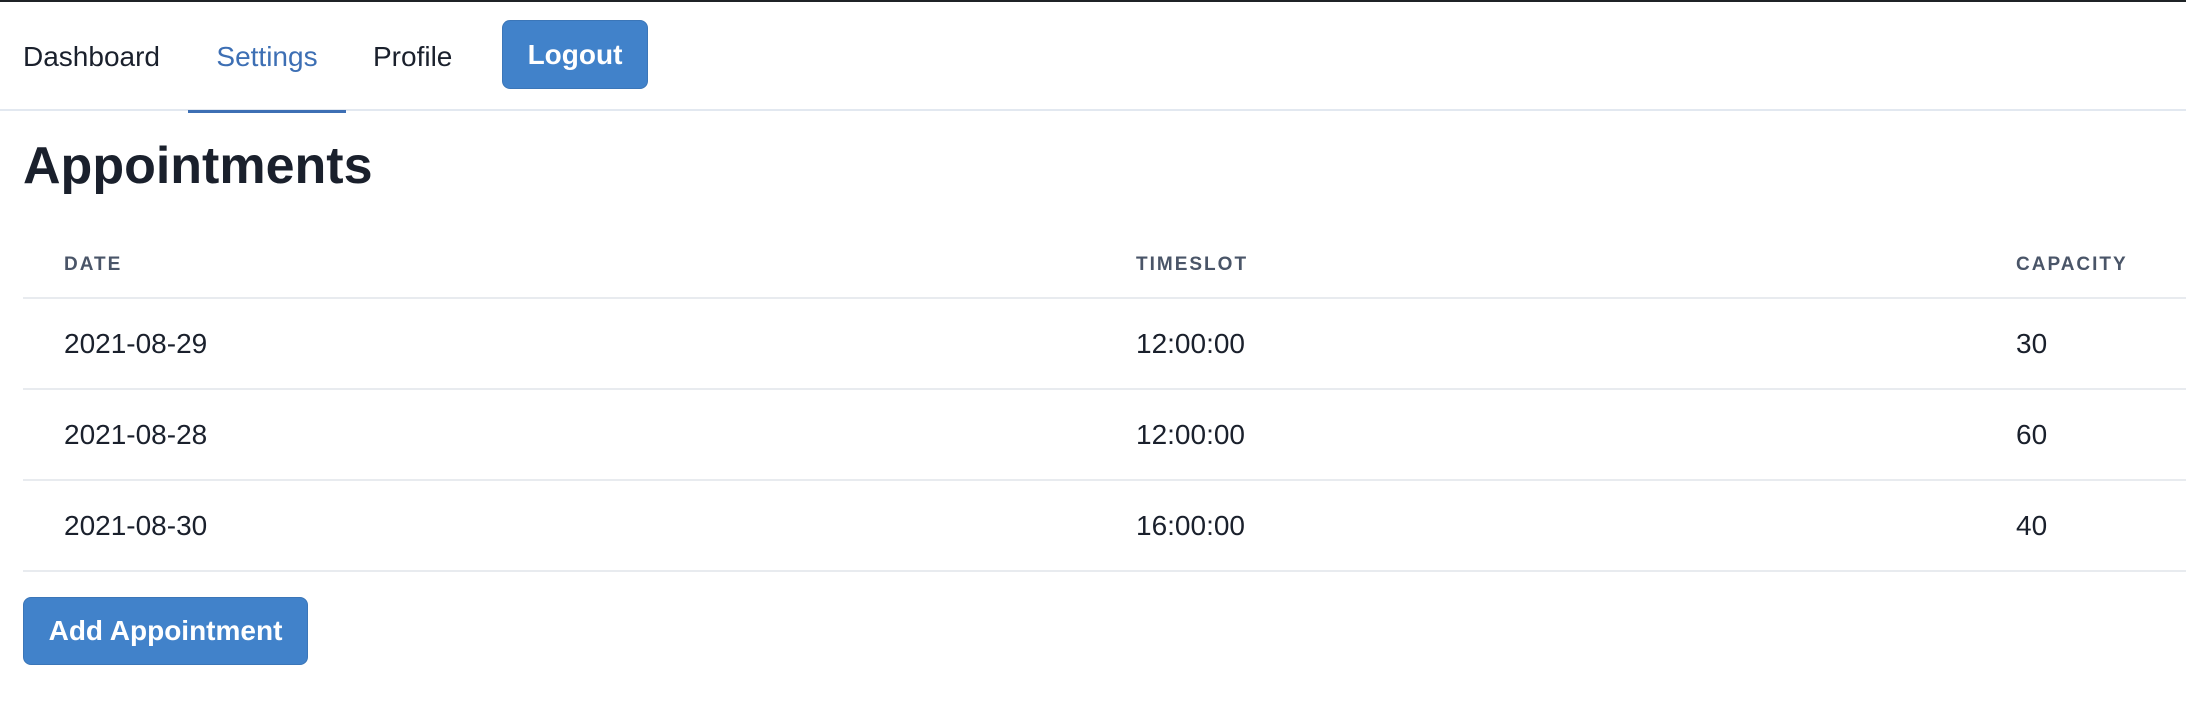 This screenshot has height=708, width=2186. Describe the element at coordinates (575, 54) in the screenshot. I see `logout-button: Logout` at that location.